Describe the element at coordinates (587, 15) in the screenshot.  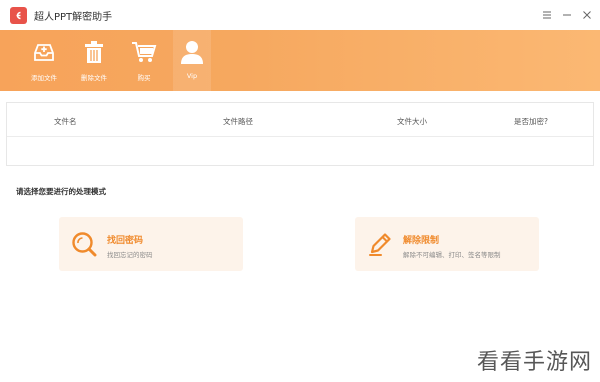
I see `close-icon` at that location.